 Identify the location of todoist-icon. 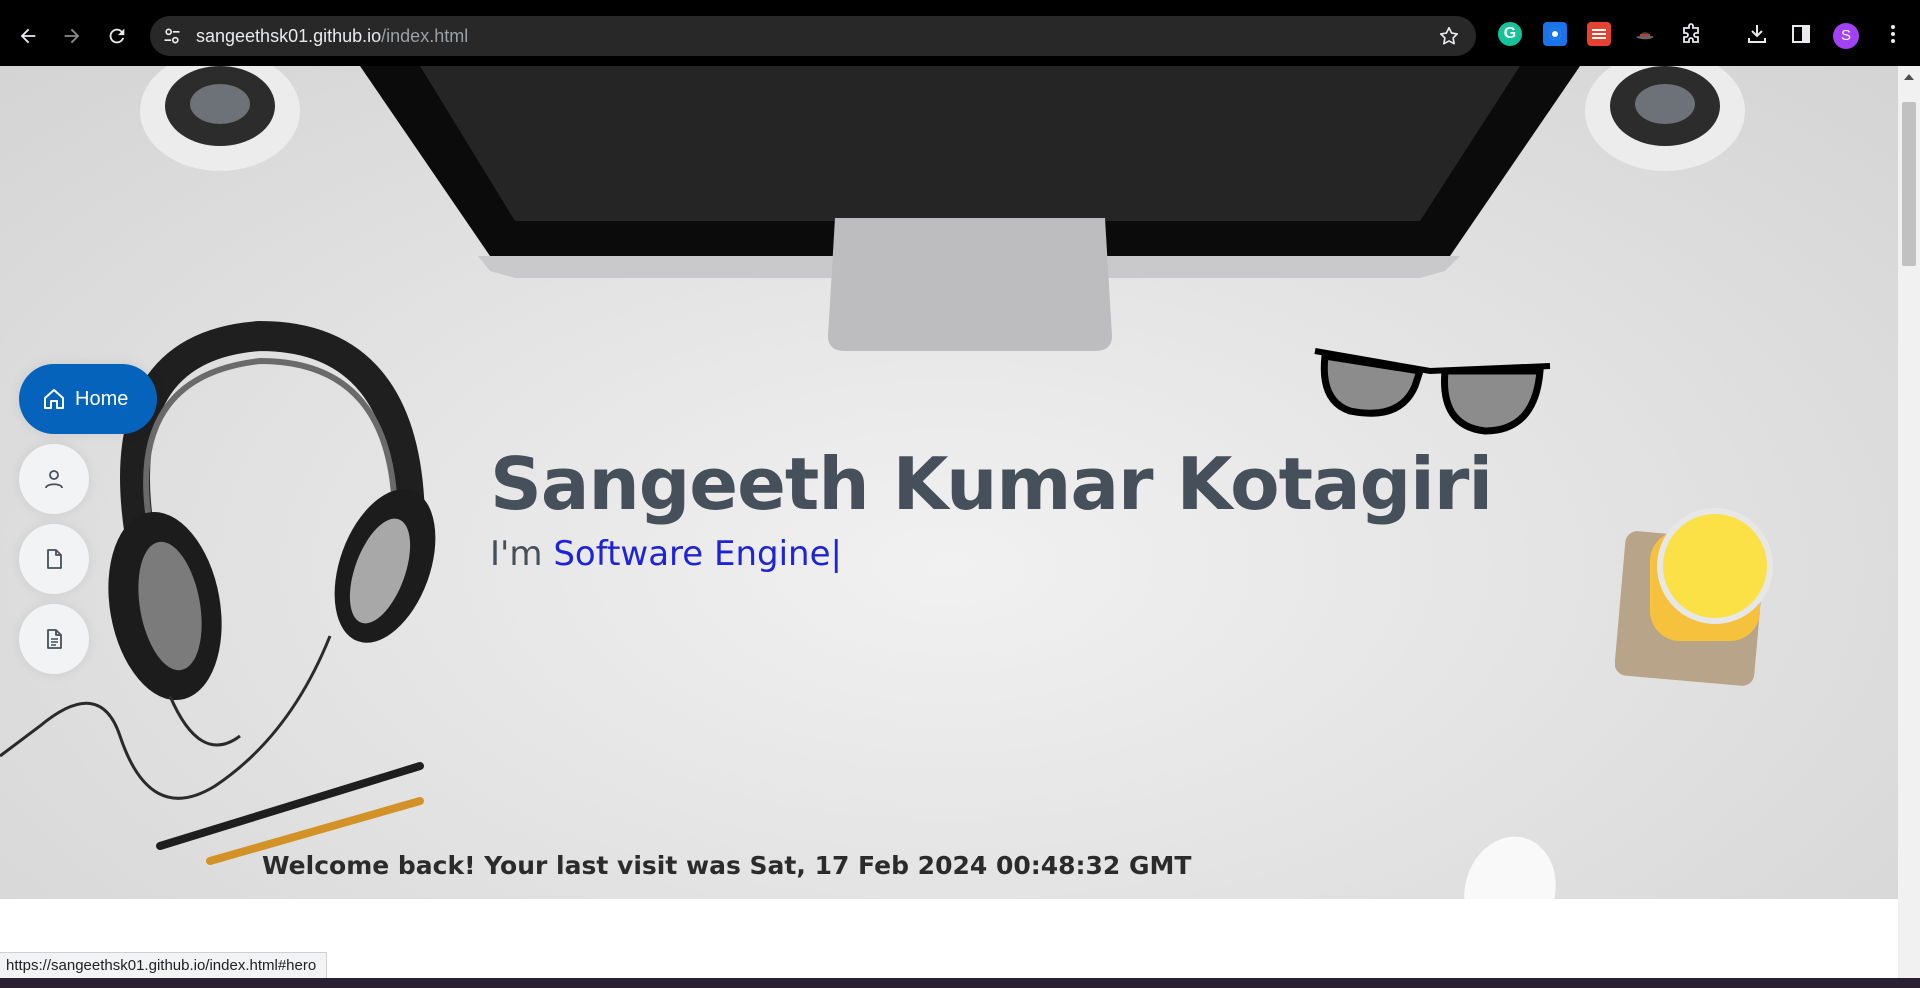
(1599, 34).